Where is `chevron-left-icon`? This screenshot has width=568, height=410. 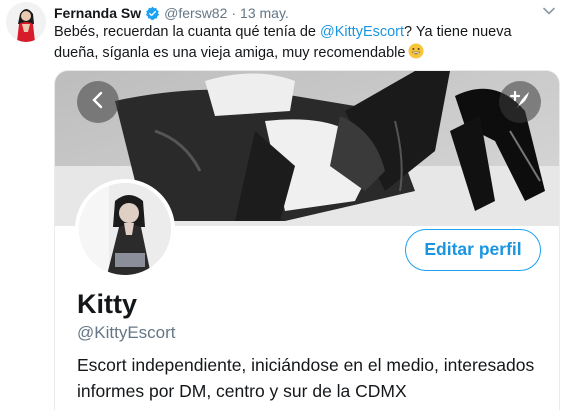 chevron-left-icon is located at coordinates (98, 102).